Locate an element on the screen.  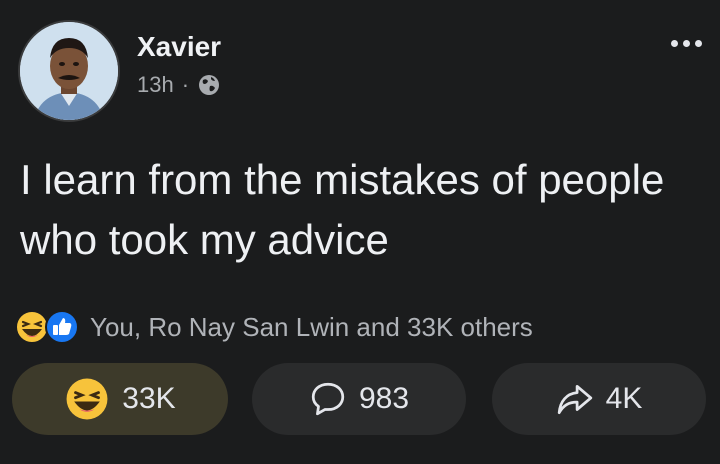
globe-icon is located at coordinates (209, 85).